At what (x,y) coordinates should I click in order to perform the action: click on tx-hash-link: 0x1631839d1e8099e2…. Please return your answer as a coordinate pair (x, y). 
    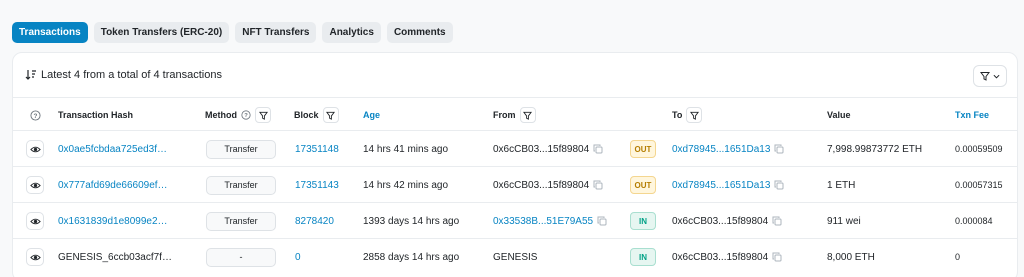
    Looking at the image, I should click on (113, 221).